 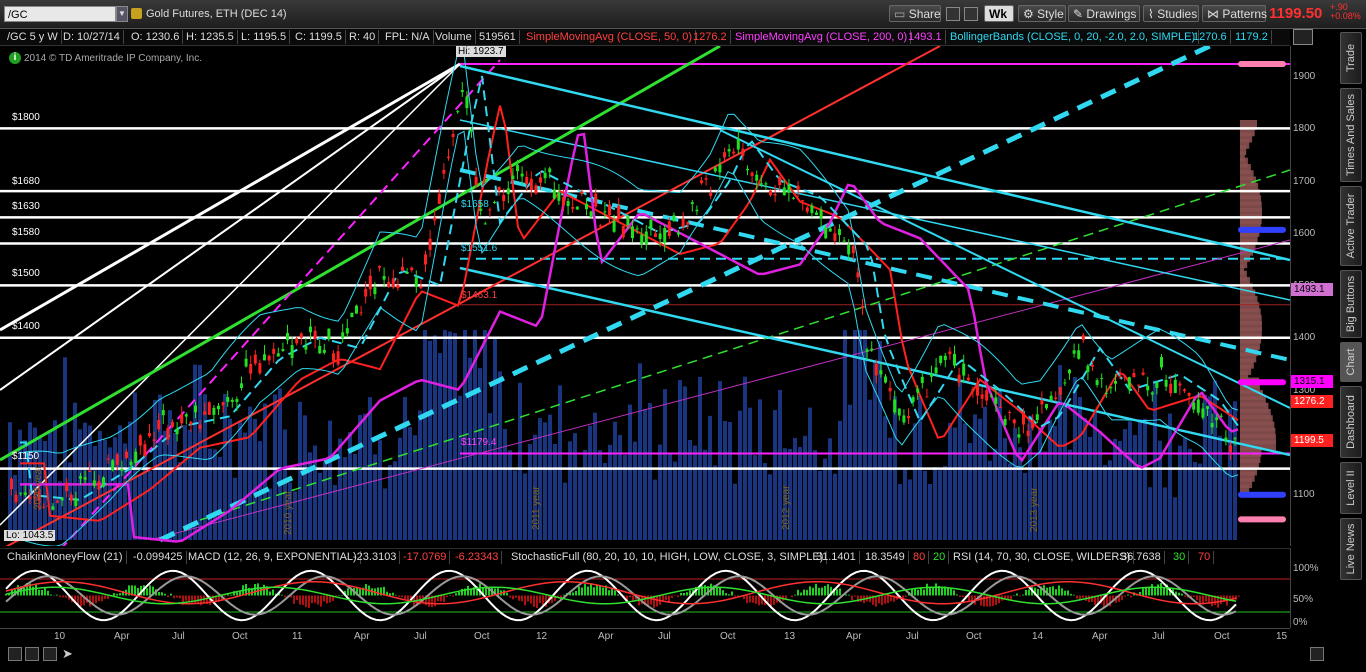 I want to click on level-1680-label: $1680, so click(x=26, y=181).